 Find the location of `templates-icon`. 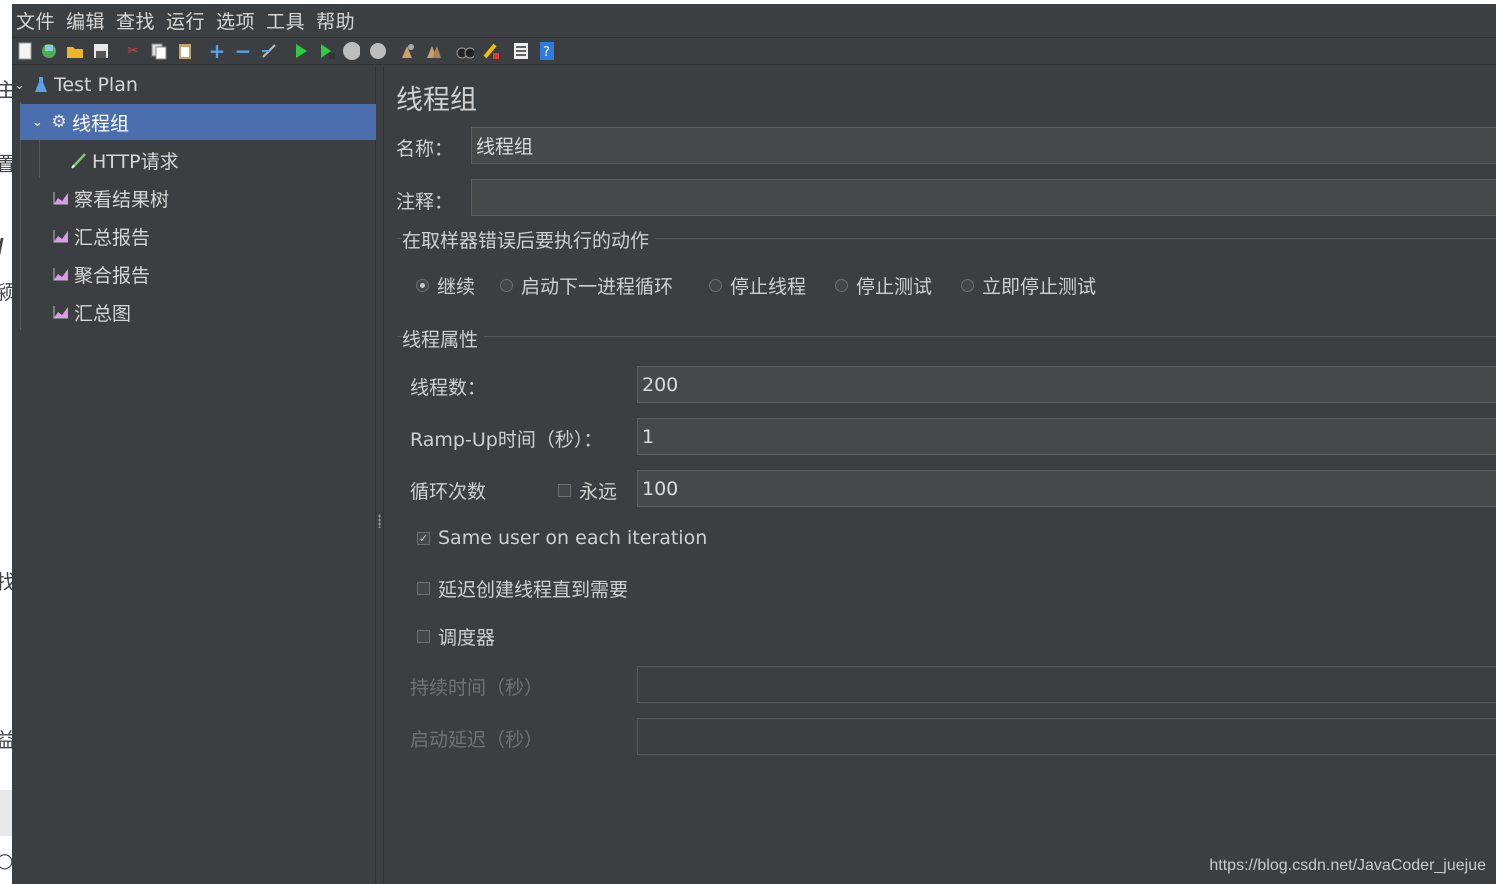

templates-icon is located at coordinates (49, 51).